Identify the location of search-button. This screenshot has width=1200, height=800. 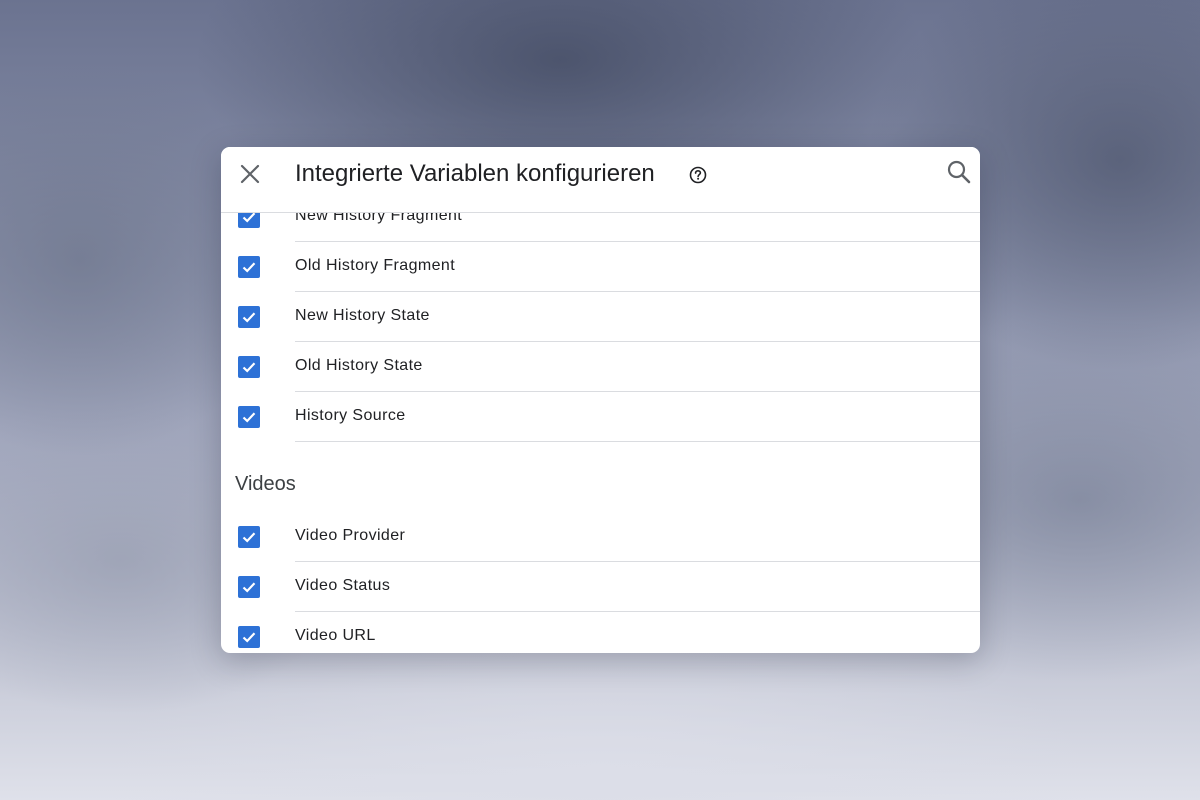
(959, 172).